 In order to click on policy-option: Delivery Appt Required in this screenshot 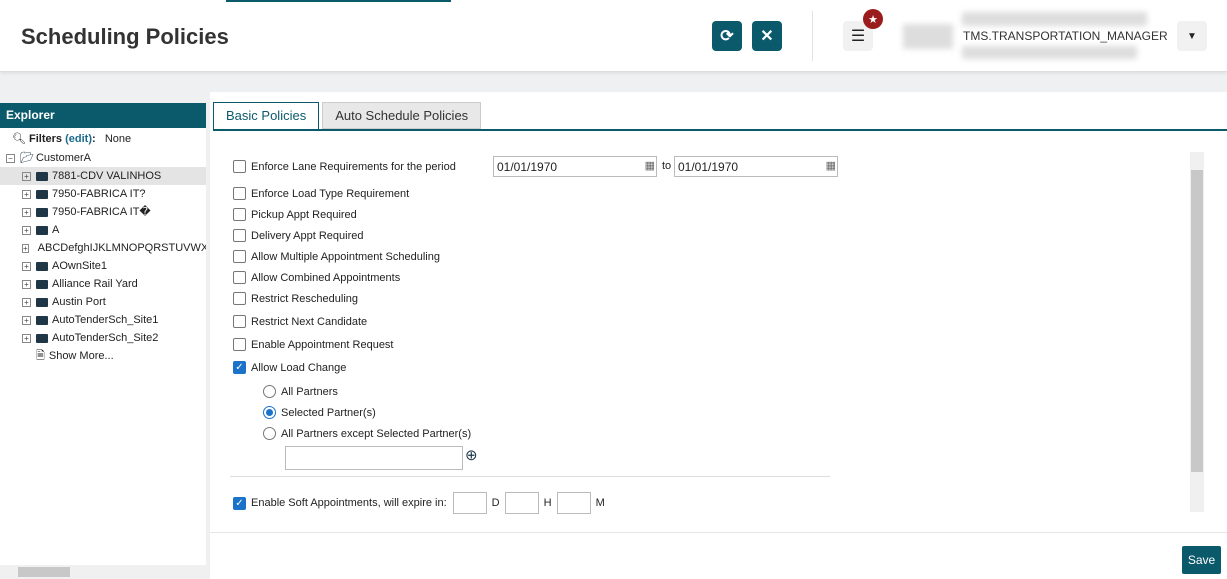, I will do `click(298, 235)`.